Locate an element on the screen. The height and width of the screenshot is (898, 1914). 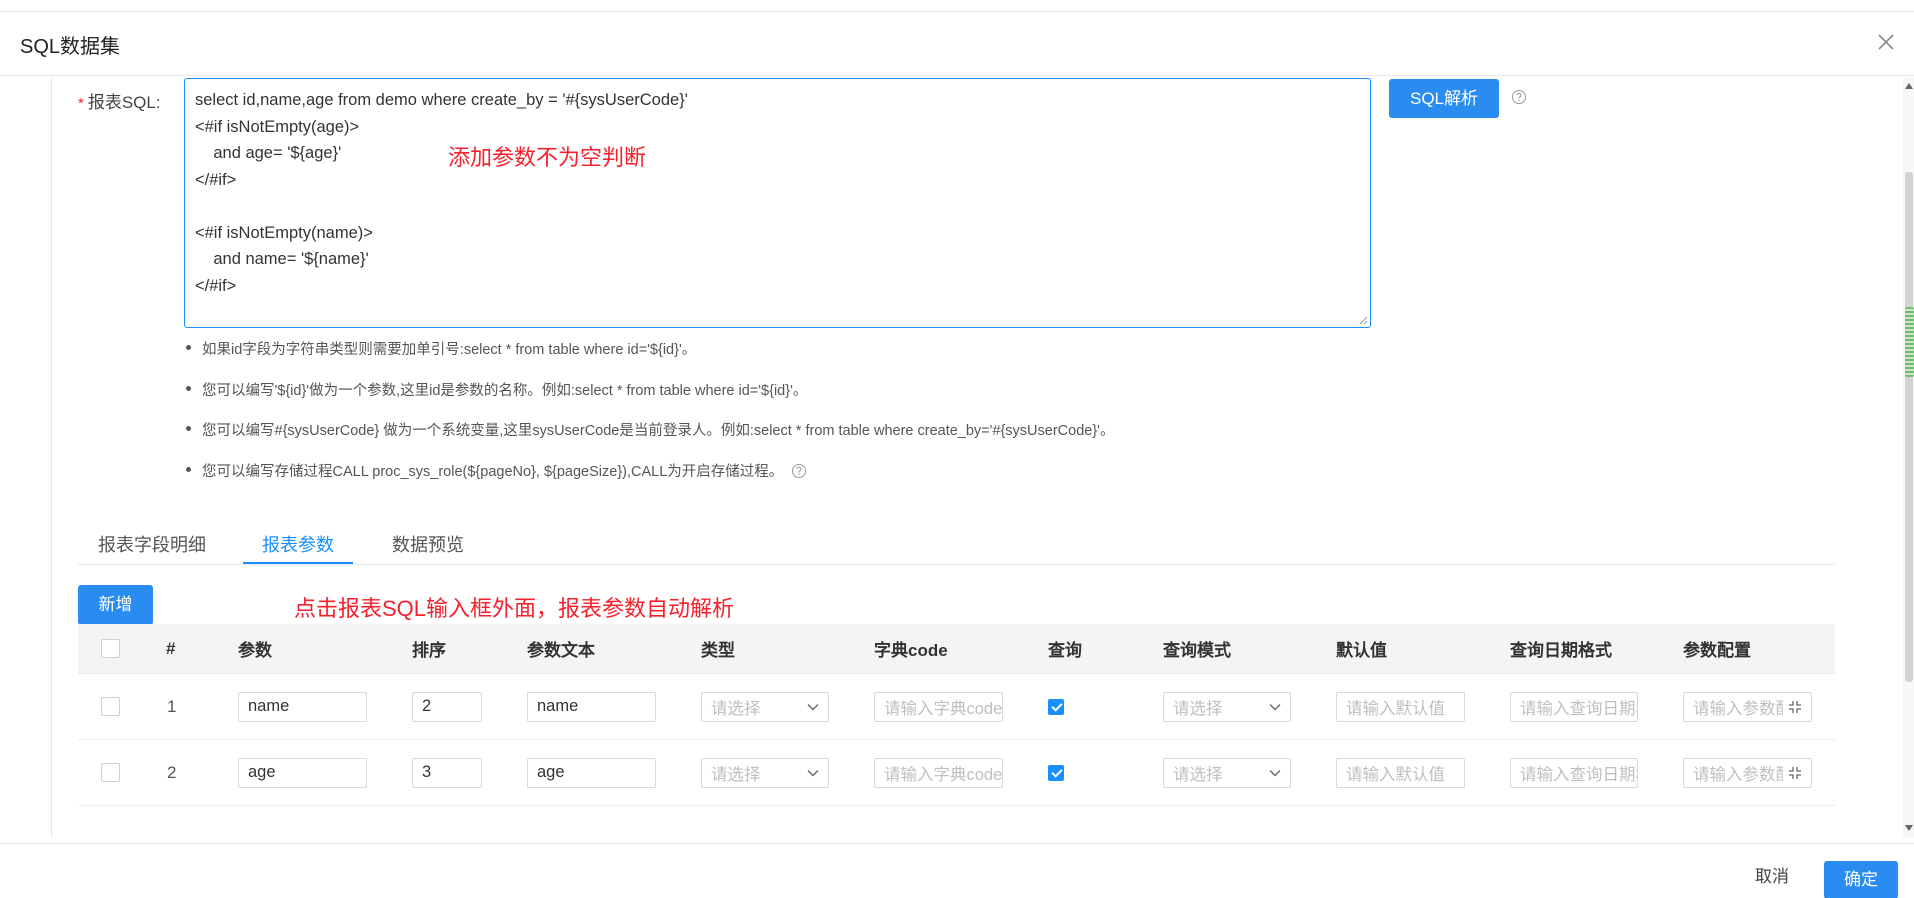
sql-label: * 报表SQL: is located at coordinates (119, 100).